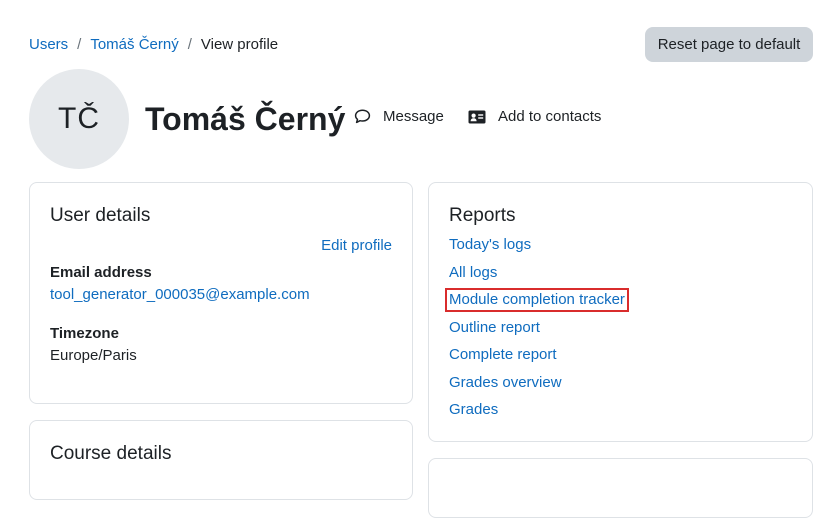  Describe the element at coordinates (477, 117) in the screenshot. I see `address-card-icon` at that location.